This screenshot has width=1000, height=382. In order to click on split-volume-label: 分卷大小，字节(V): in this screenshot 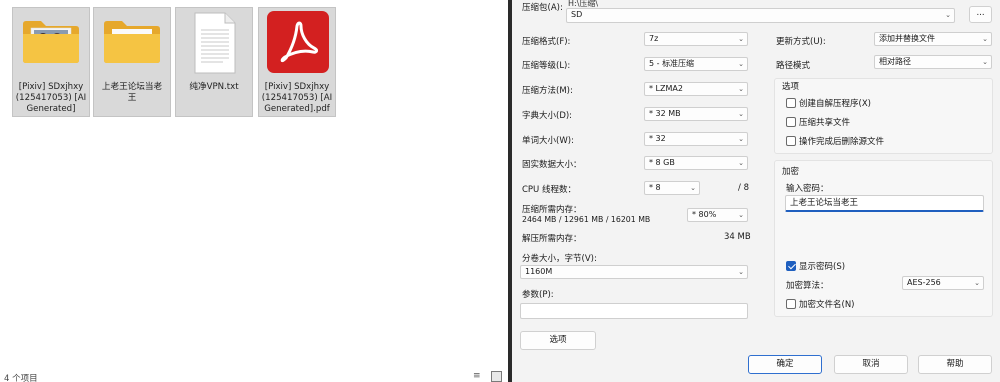, I will do `click(559, 259)`.